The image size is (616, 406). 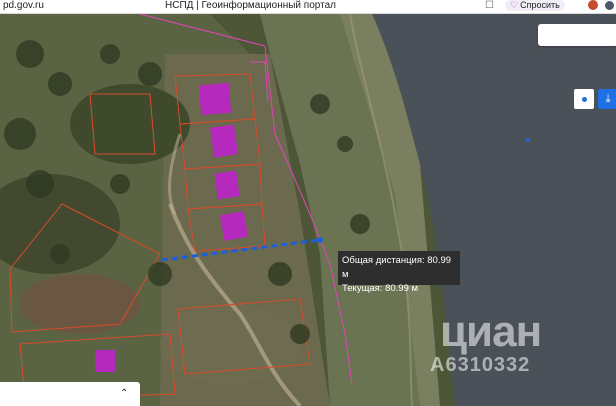 I want to click on extension-icon, so click(x=593, y=5).